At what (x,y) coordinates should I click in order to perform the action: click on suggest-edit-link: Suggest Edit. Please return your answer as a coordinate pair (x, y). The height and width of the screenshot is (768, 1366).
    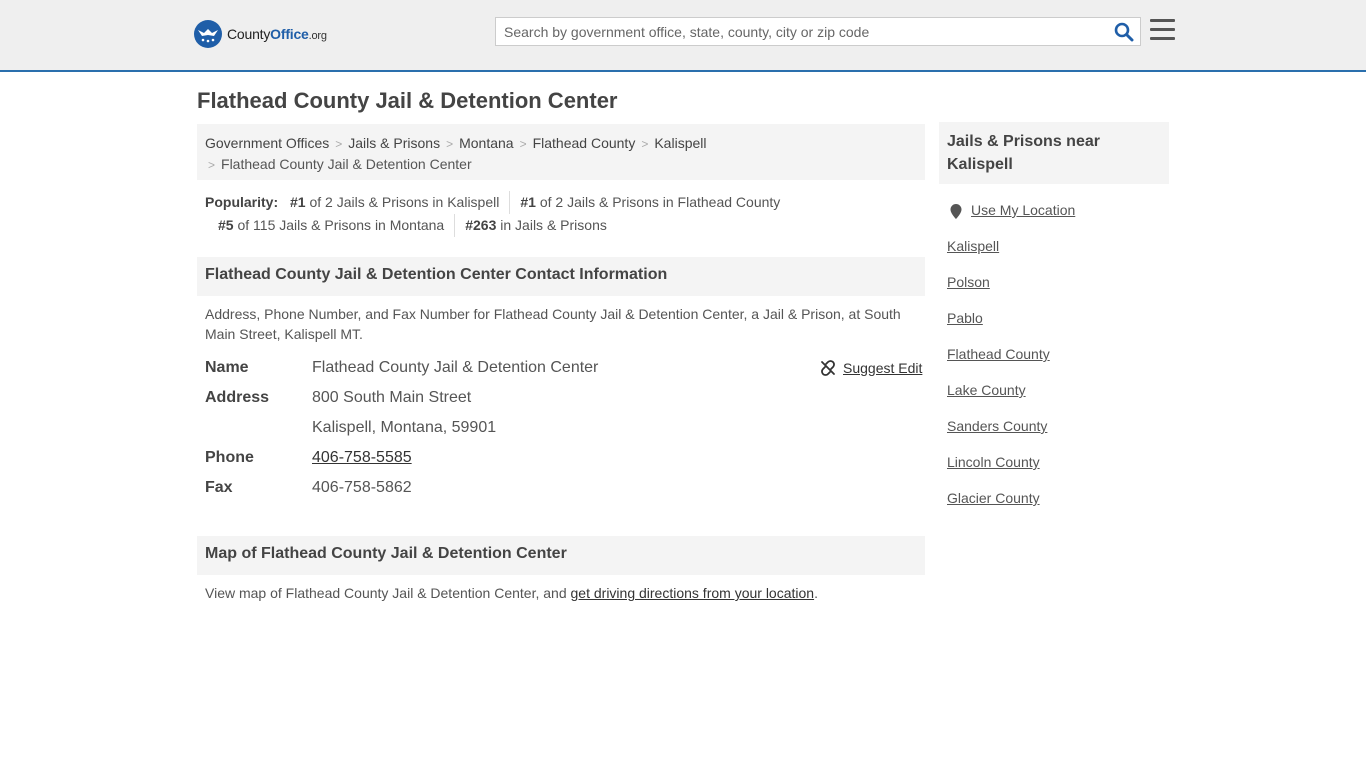
    Looking at the image, I should click on (882, 368).